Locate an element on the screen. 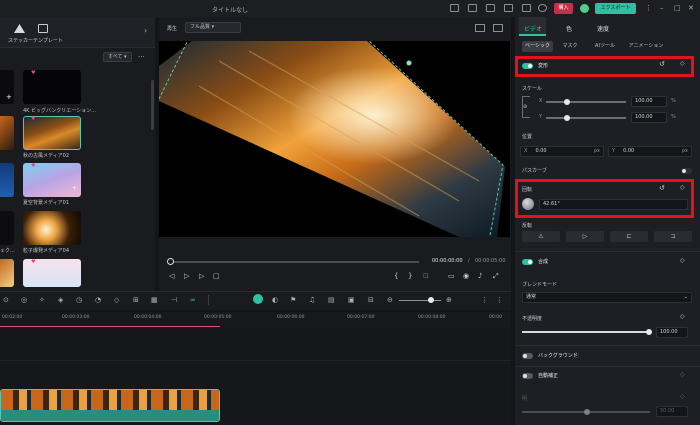 This screenshot has width=700, height=425. speed-icon: ◔ is located at coordinates (98, 300).